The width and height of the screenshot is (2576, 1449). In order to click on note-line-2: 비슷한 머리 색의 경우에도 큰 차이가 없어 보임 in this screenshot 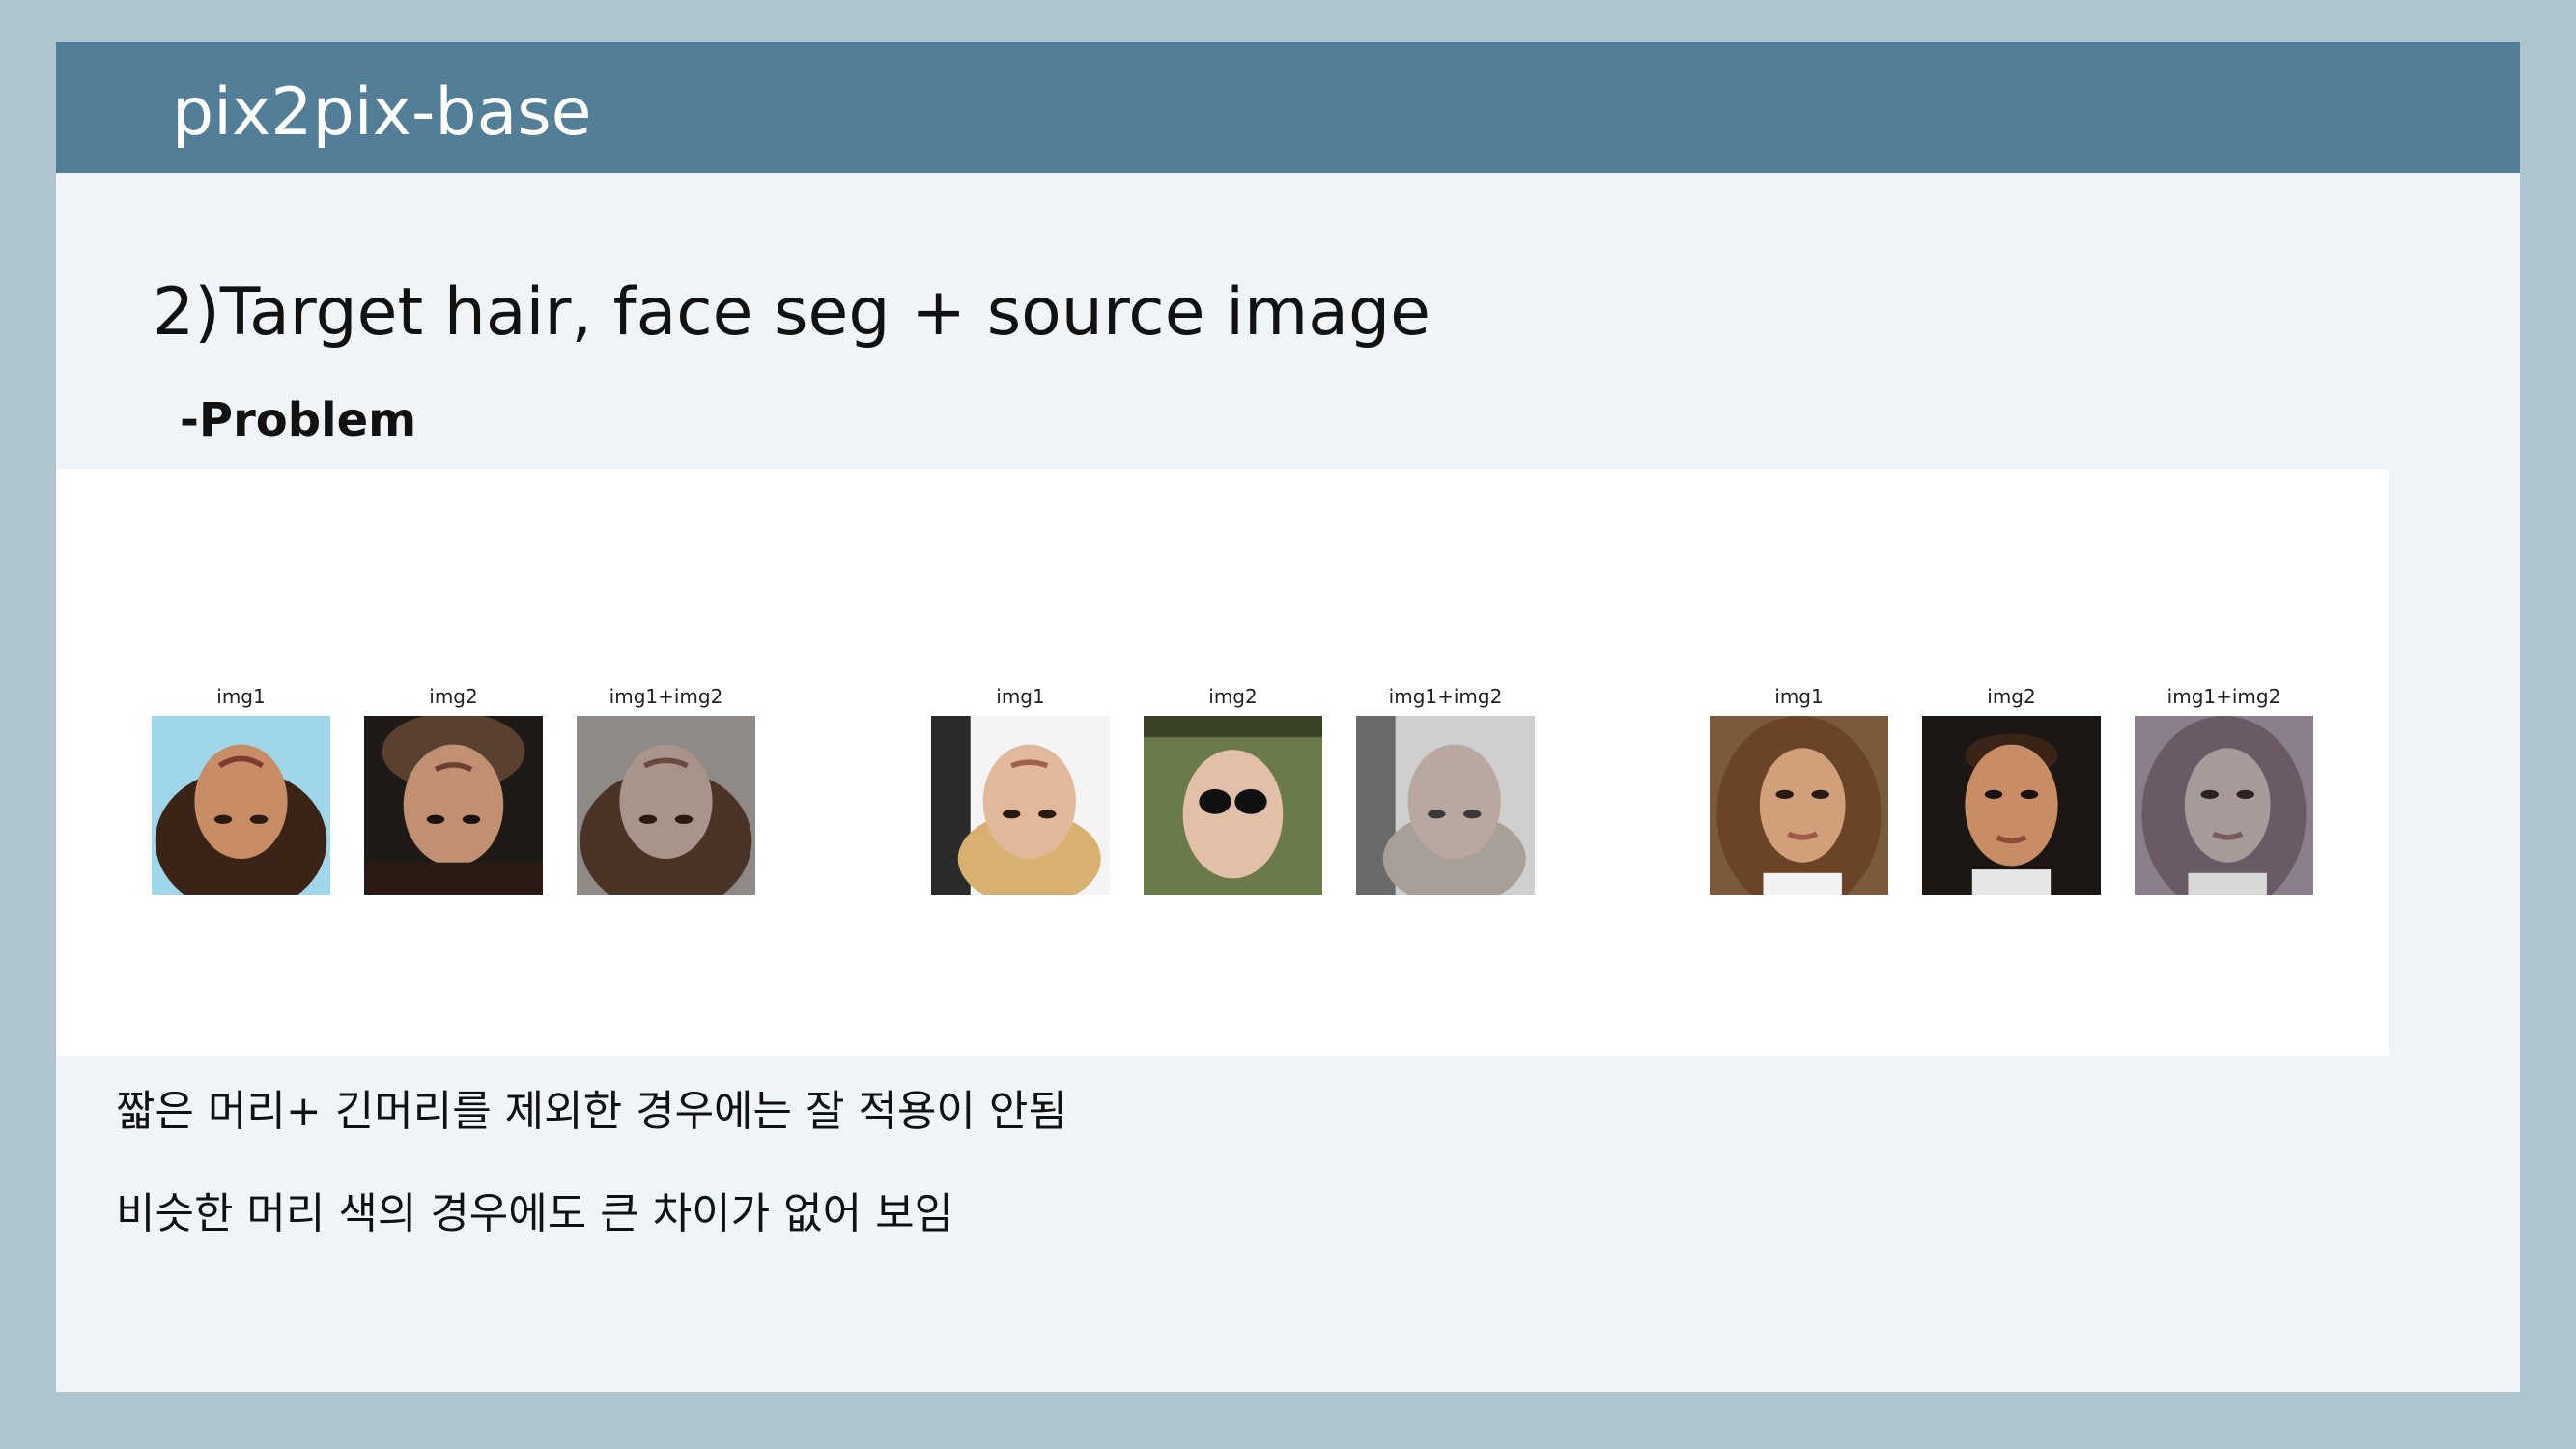, I will do `click(535, 1213)`.